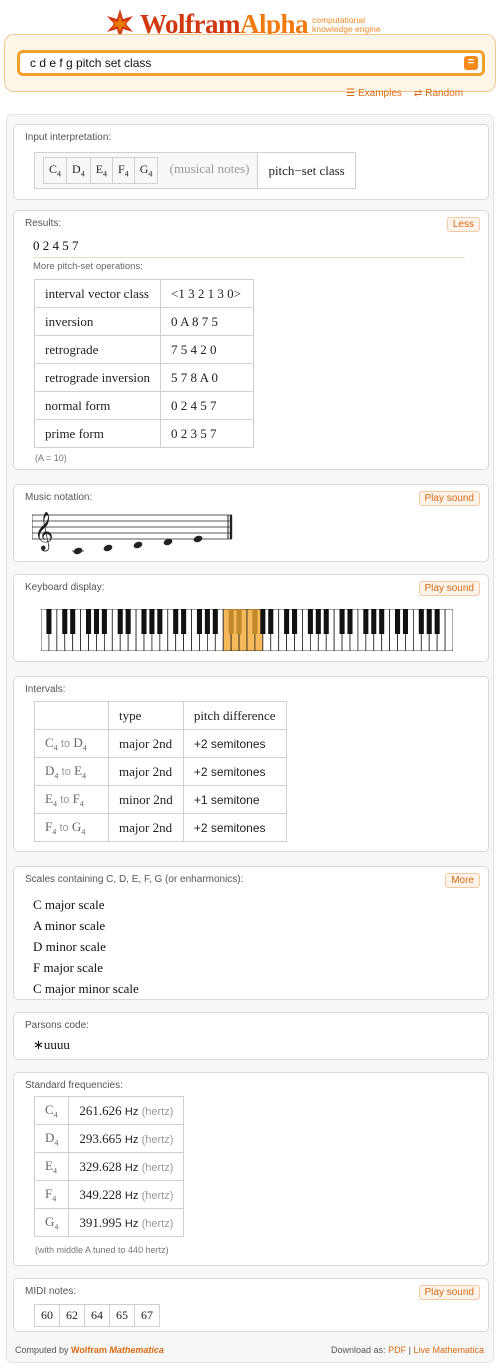  I want to click on table-row: retrograde inversion 5 7 8 A 0, so click(144, 377).